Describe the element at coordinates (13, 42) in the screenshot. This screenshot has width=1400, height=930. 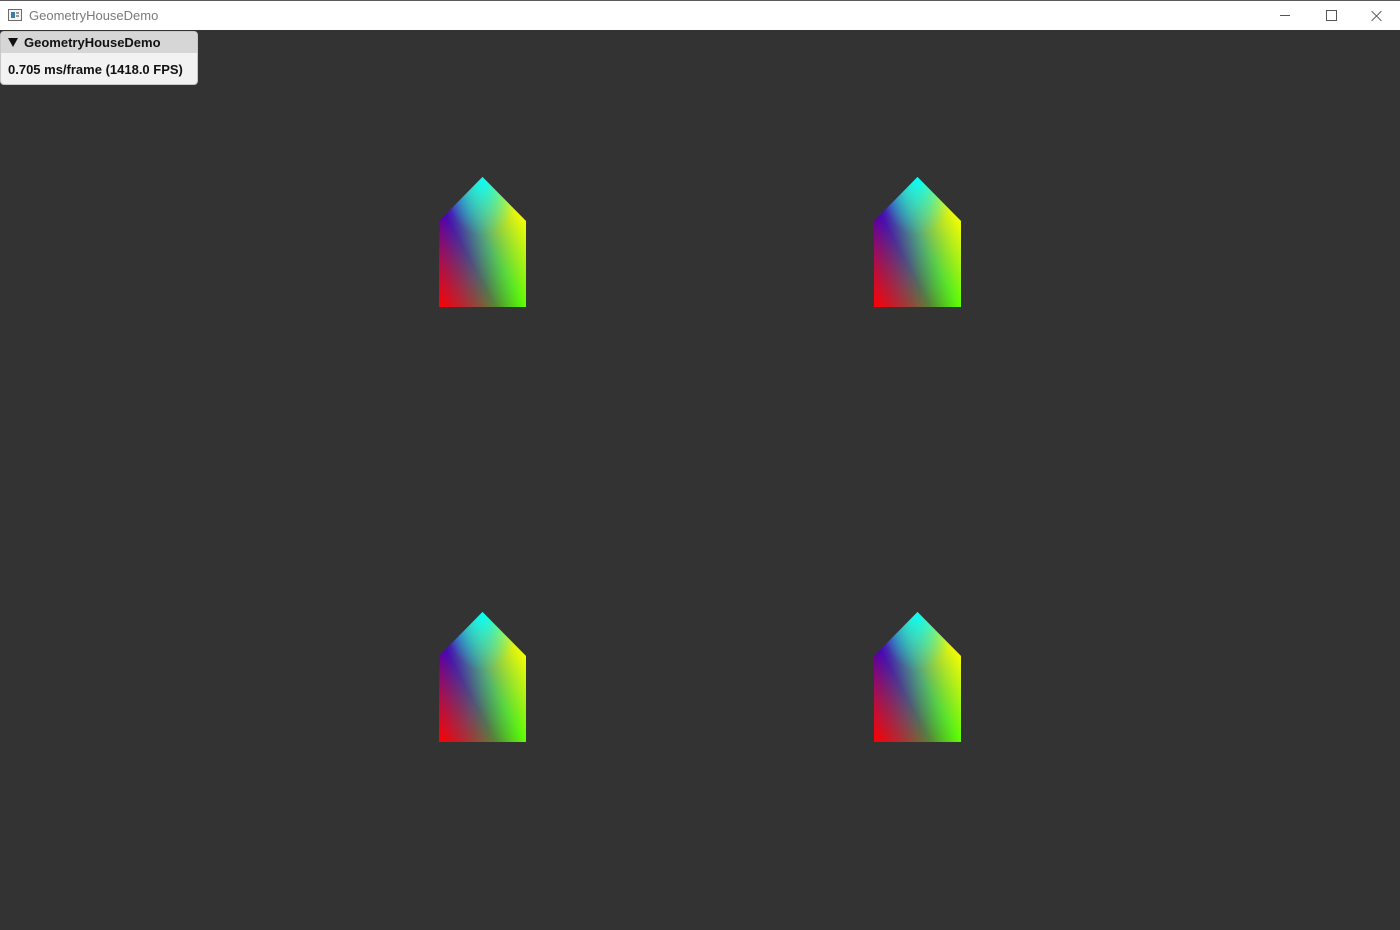
I see `triangle-down-icon` at that location.